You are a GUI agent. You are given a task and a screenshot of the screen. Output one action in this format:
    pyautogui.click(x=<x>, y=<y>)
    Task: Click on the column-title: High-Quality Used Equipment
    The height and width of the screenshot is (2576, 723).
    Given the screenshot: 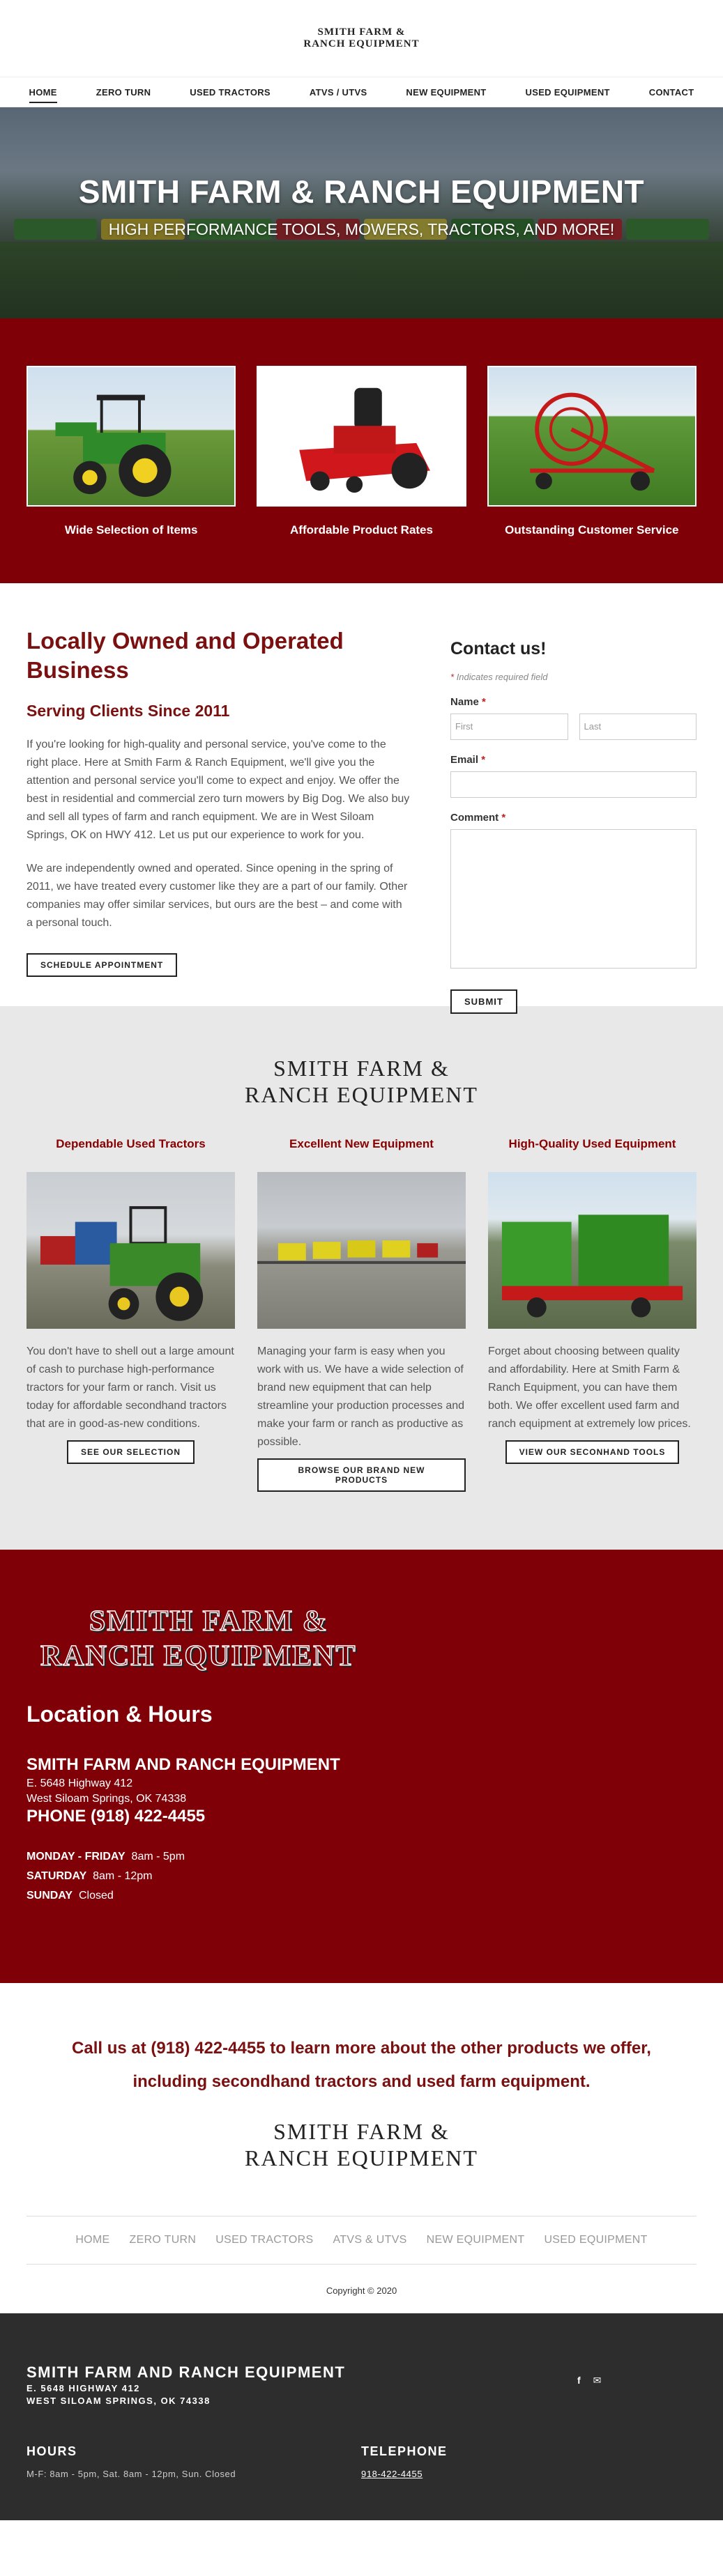 What is the action you would take?
    pyautogui.click(x=592, y=1143)
    